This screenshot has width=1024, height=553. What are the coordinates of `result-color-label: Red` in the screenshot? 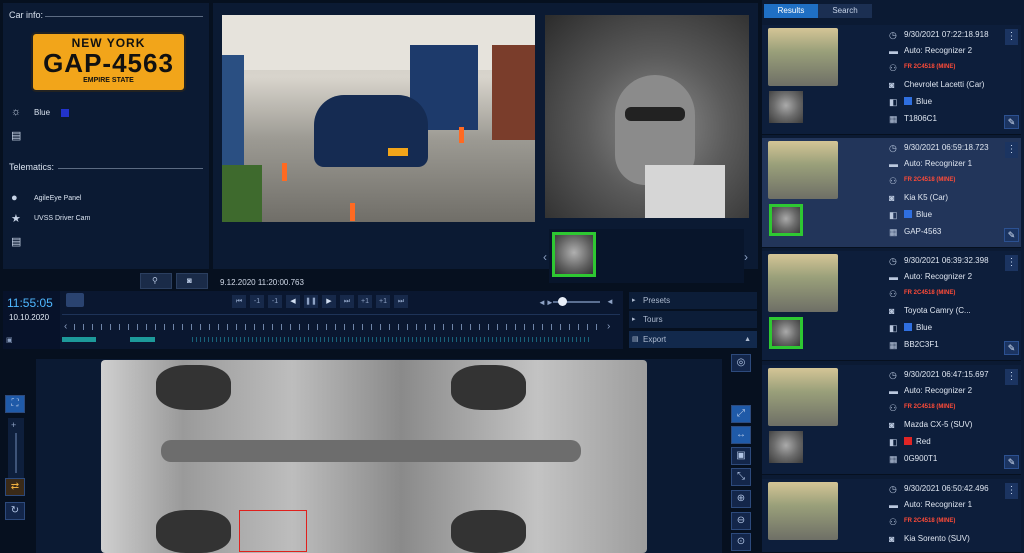 It's located at (923, 441).